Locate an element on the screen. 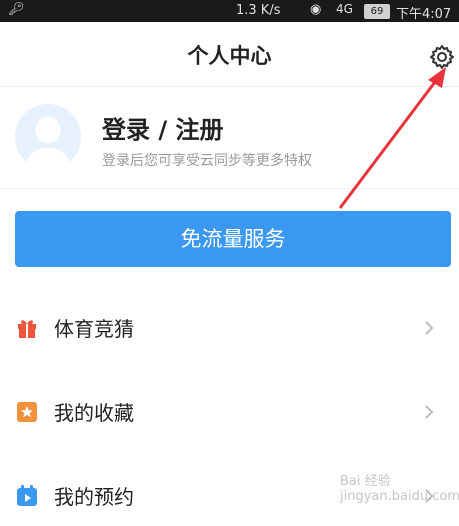 Image resolution: width=459 pixels, height=526 pixels. watermark: Bai 经验 jingyan.baidu.com is located at coordinates (399, 489).